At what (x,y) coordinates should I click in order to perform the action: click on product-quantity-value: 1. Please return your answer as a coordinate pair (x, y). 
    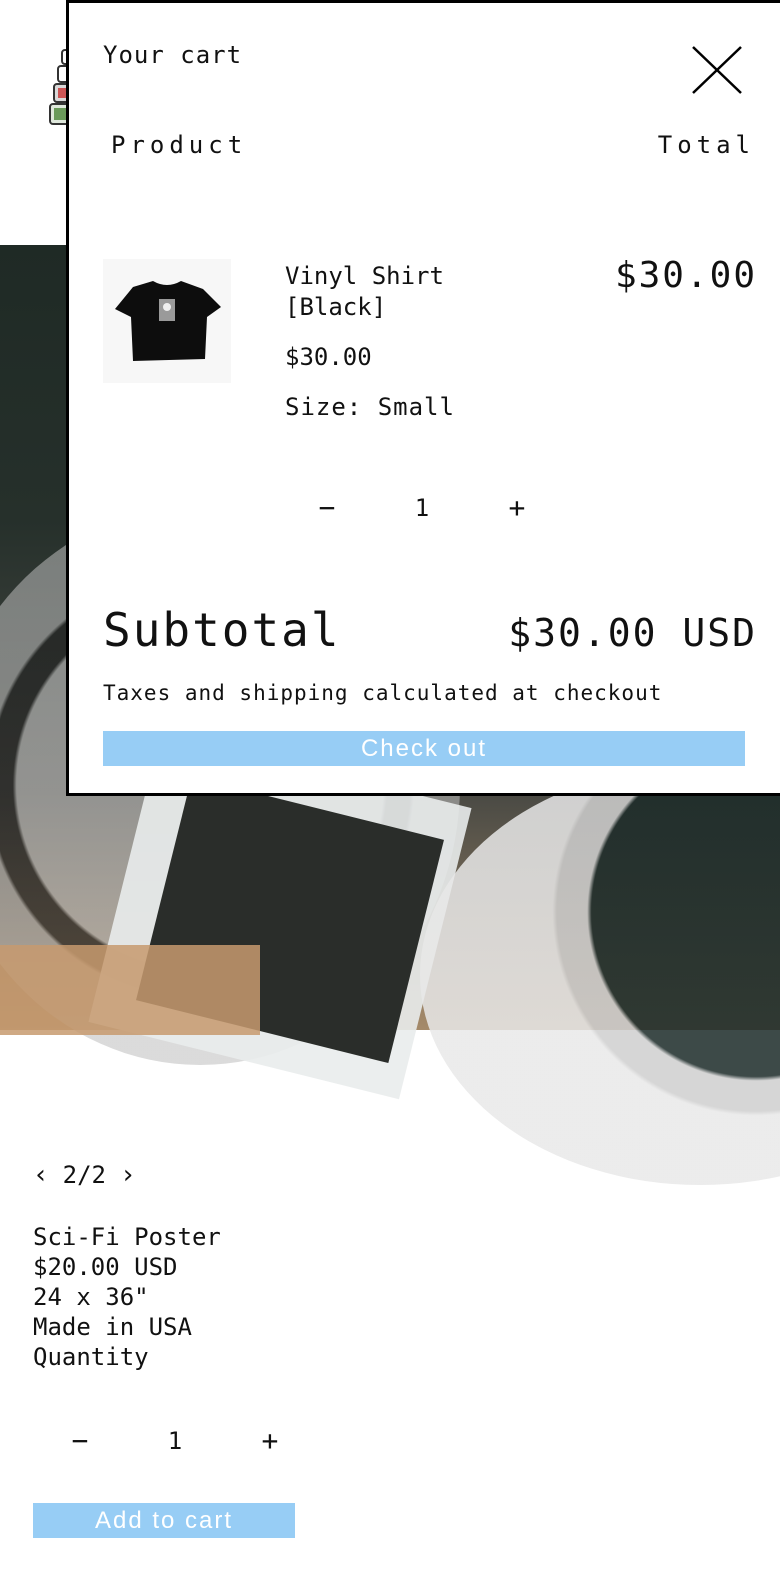
    Looking at the image, I should click on (175, 1441).